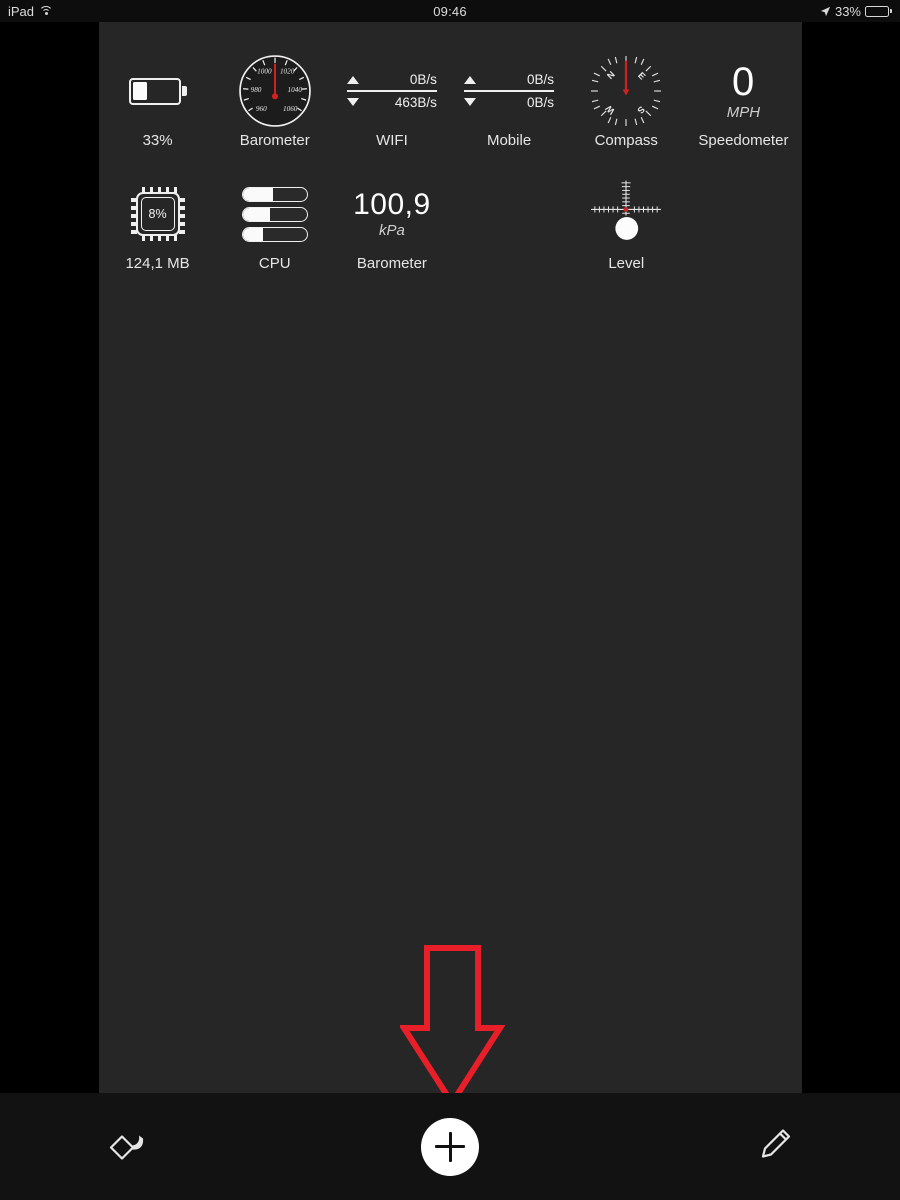 The height and width of the screenshot is (1200, 900). I want to click on add-widget-button, so click(450, 1146).